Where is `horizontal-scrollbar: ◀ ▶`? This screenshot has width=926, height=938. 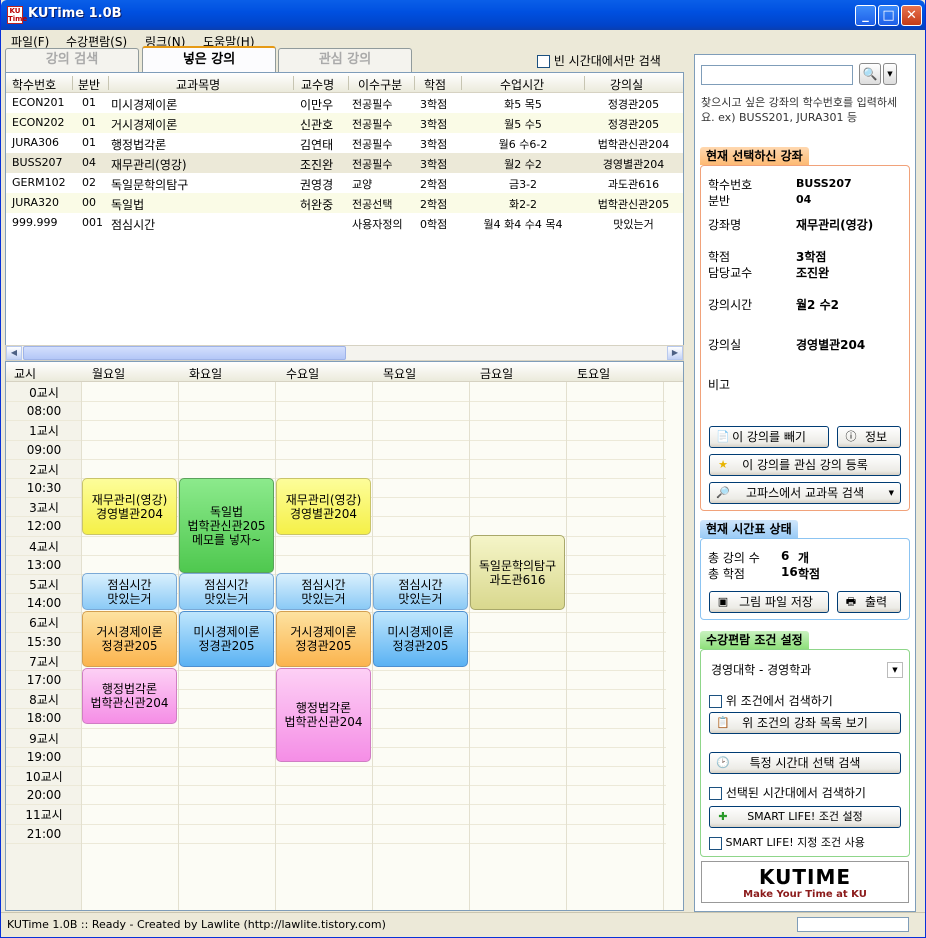
horizontal-scrollbar: ◀ ▶ is located at coordinates (344, 353).